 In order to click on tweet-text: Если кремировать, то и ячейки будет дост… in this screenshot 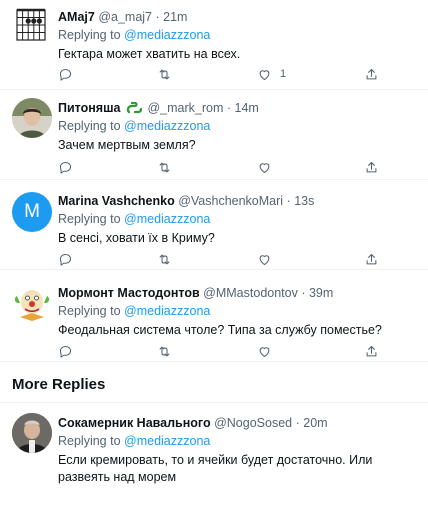, I will do `click(215, 468)`.